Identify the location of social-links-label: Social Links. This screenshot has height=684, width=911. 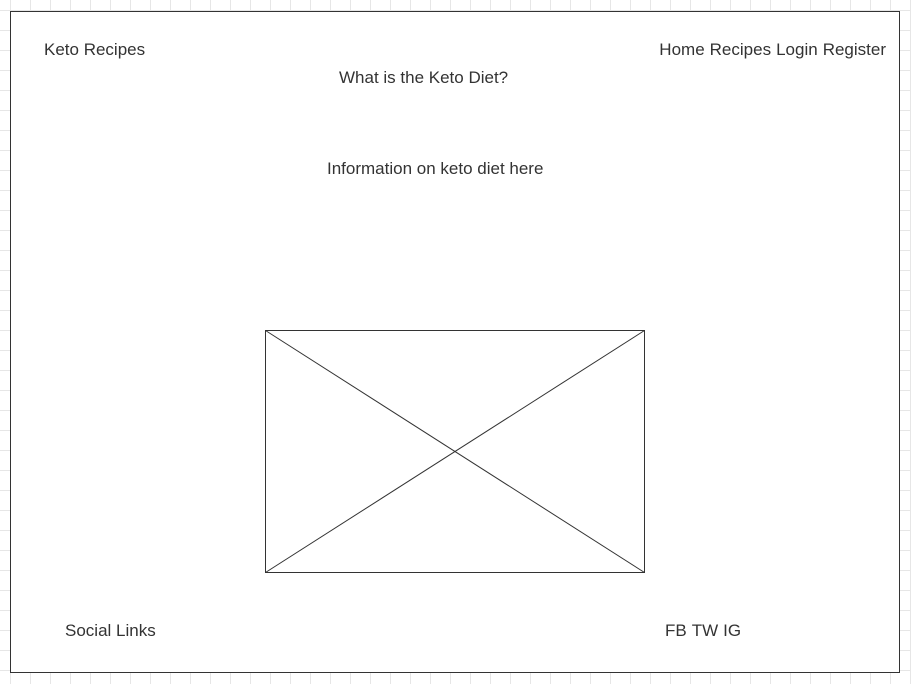
(110, 630).